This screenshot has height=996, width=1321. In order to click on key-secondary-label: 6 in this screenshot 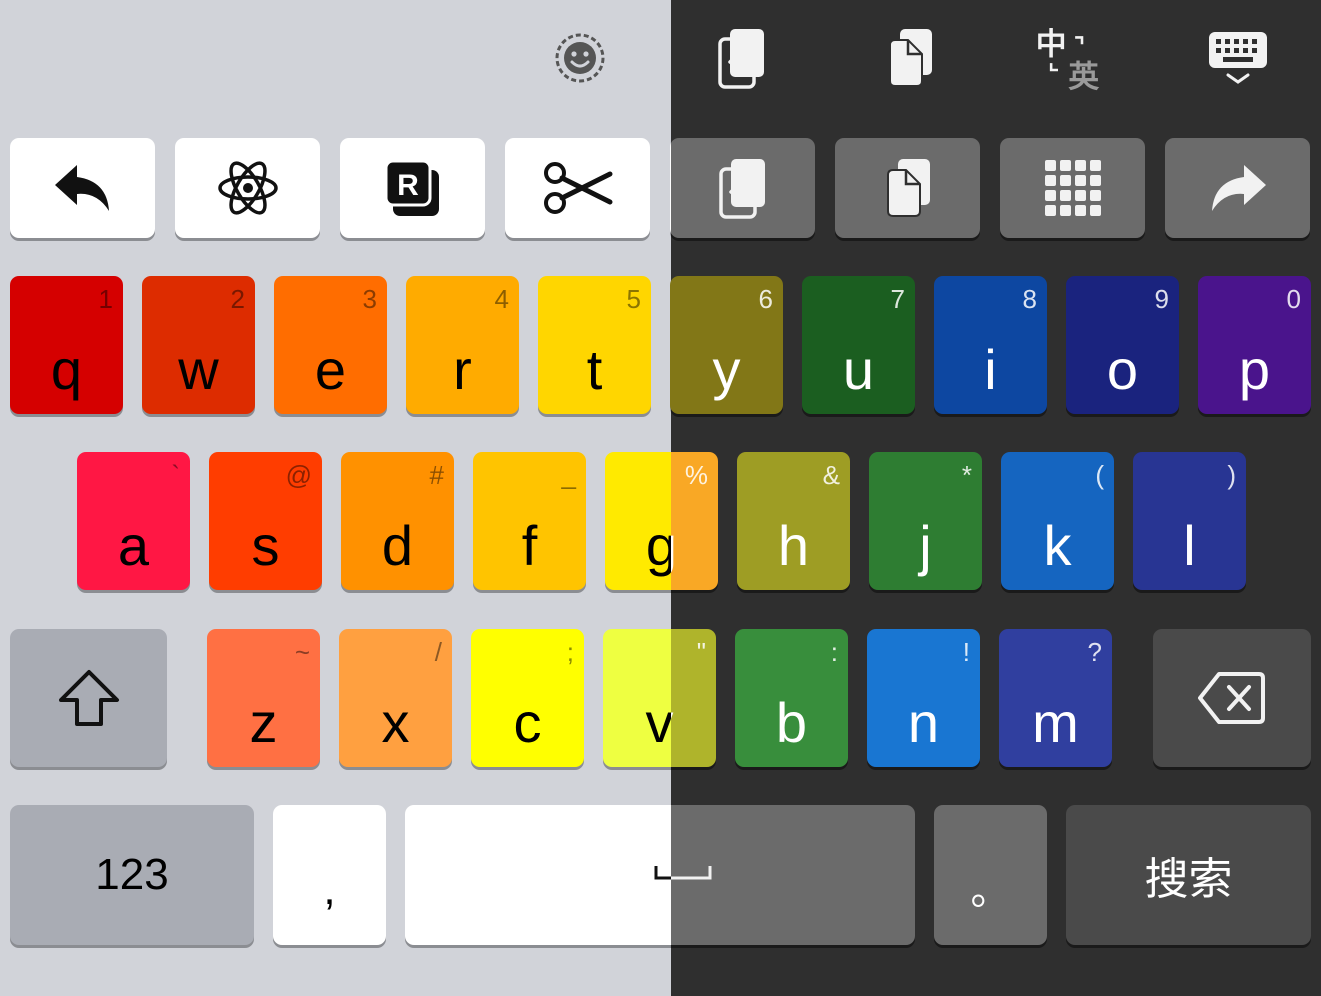, I will do `click(765, 299)`.